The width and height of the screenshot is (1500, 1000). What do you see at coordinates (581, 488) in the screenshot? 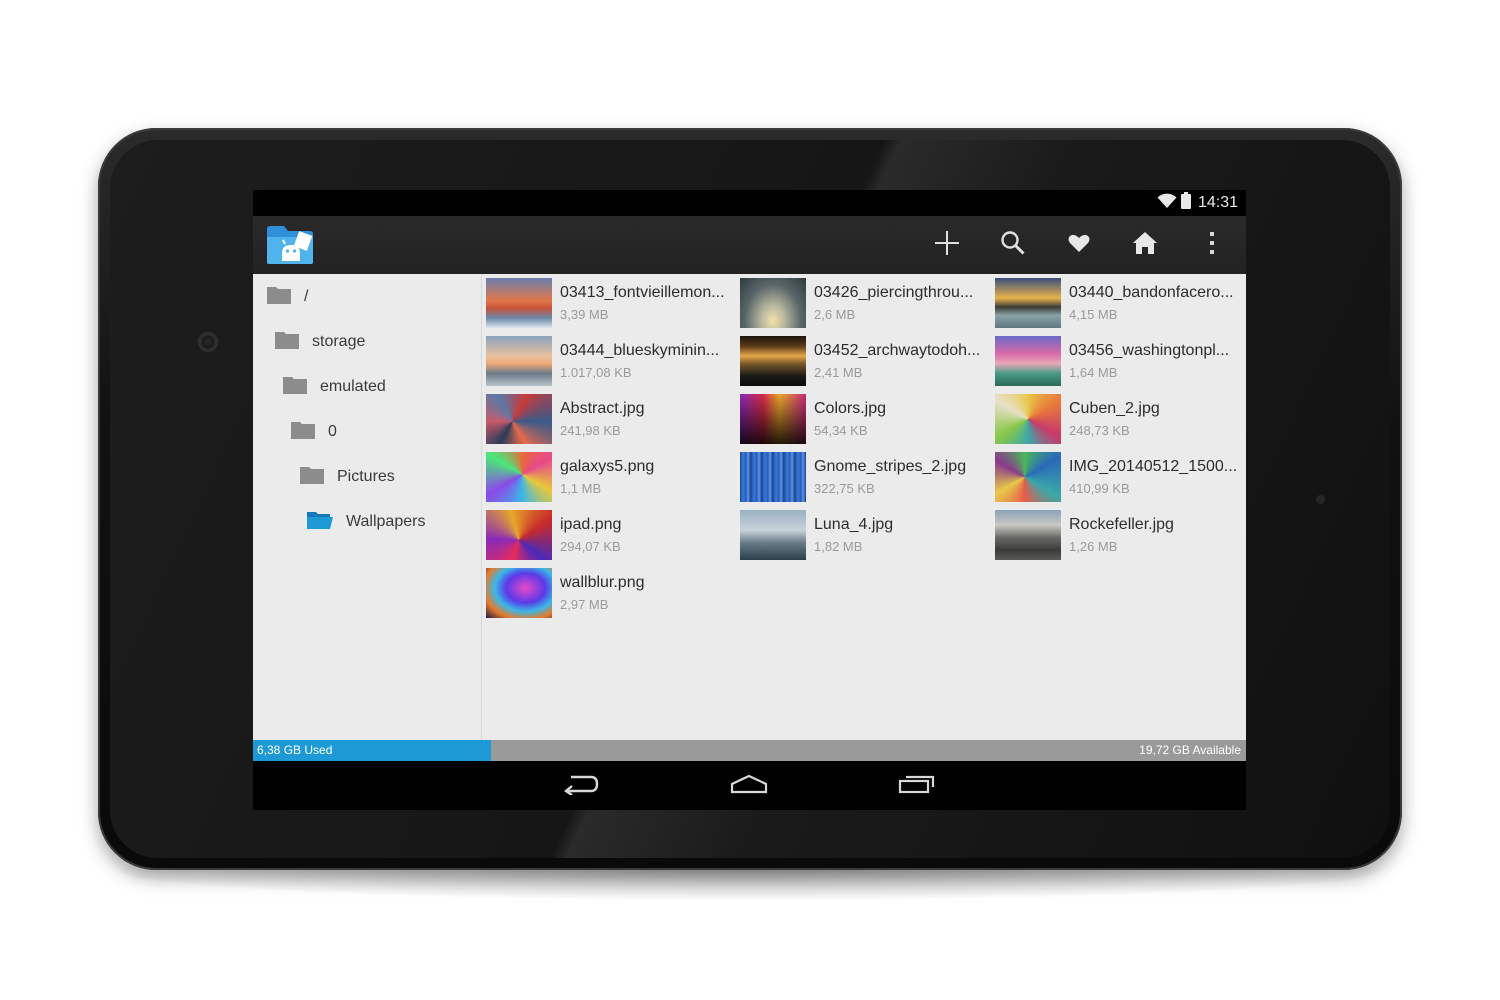
I see `file-size: 1,1 MB` at bounding box center [581, 488].